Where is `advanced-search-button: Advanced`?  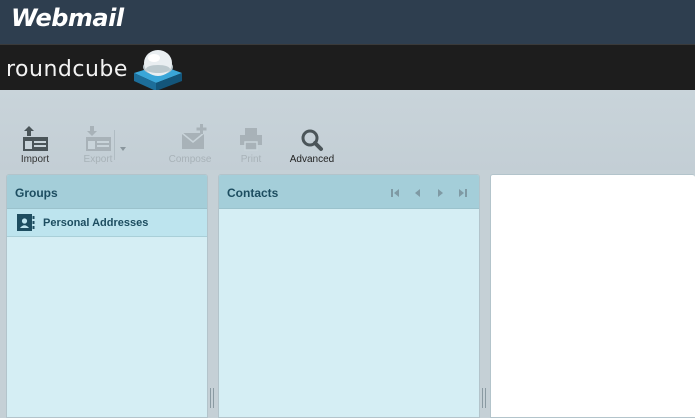
advanced-search-button: Advanced is located at coordinates (312, 145).